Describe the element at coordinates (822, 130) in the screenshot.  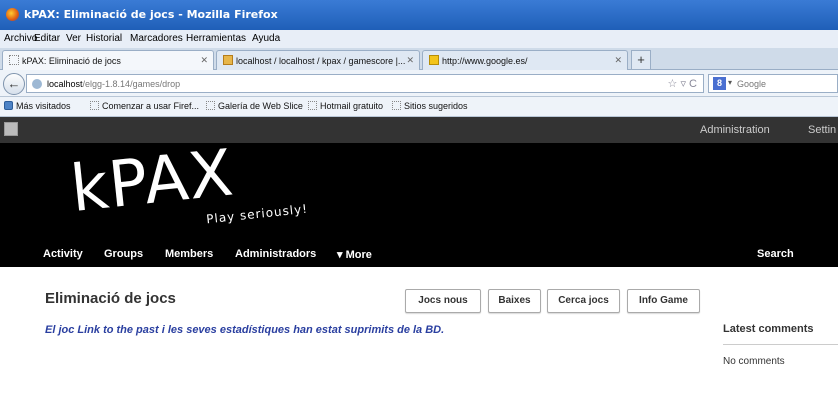
I see `settings-link: Settin` at that location.